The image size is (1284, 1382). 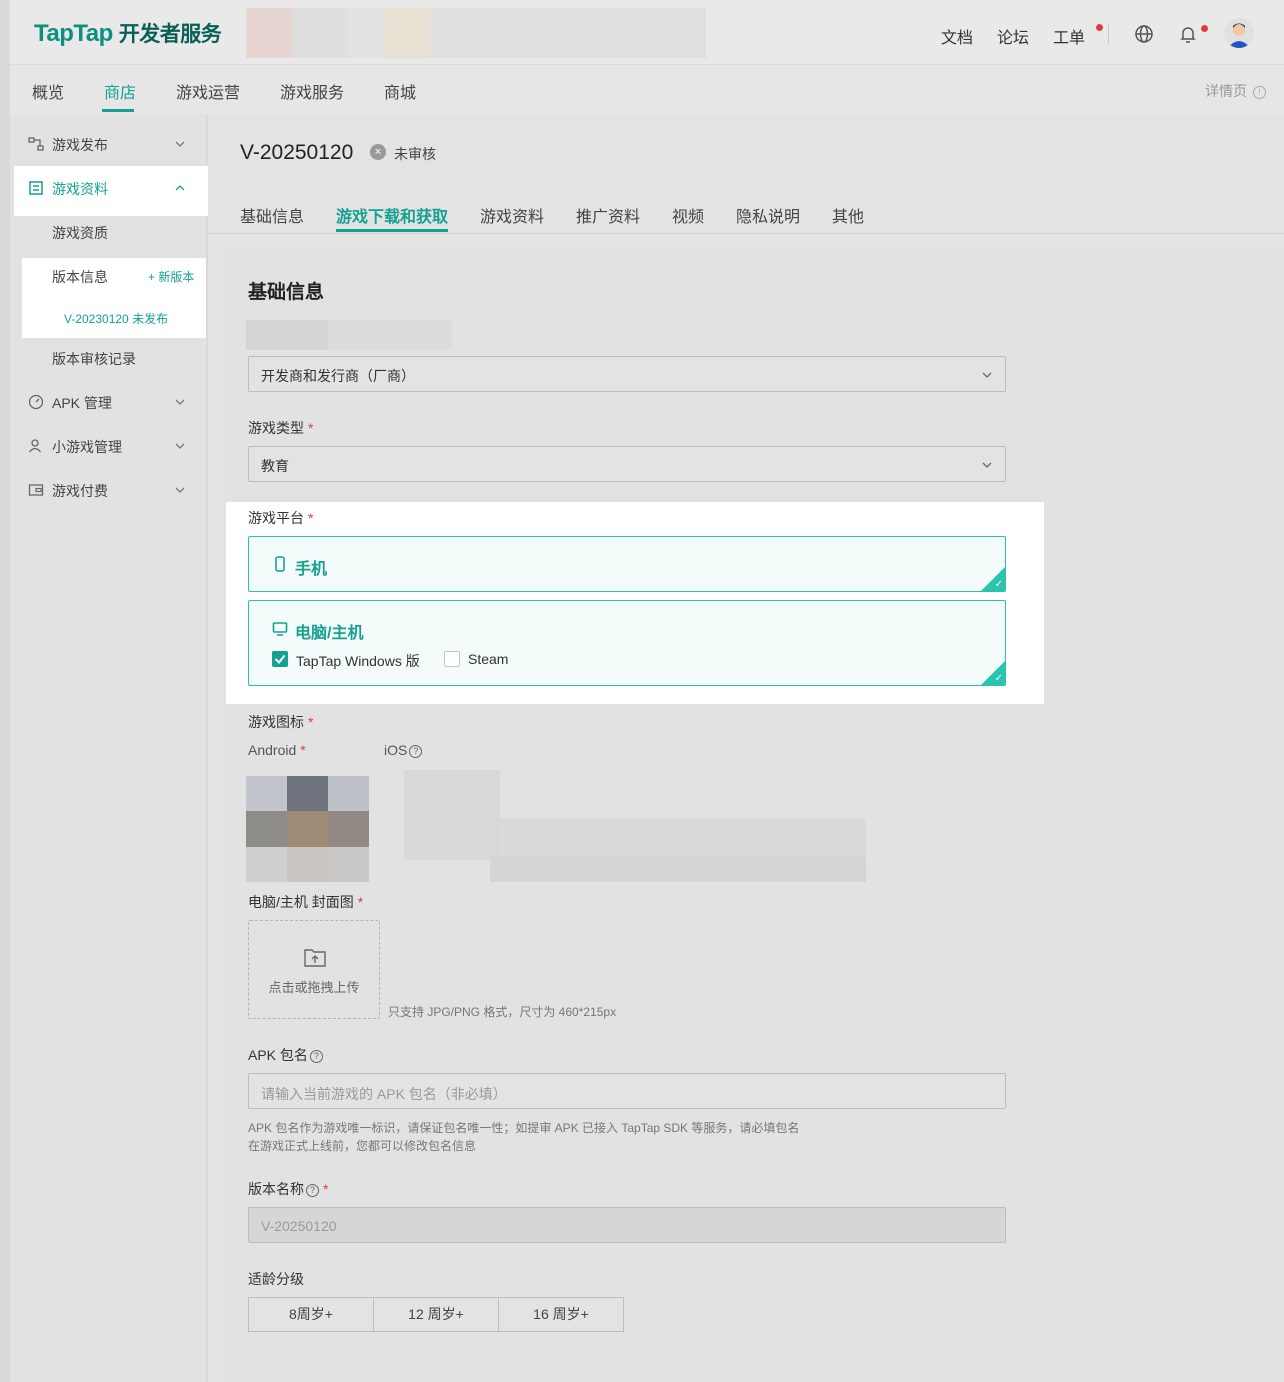 I want to click on input-placeholder: 请输入当前游戏的 APK 包名（非必填）, so click(x=384, y=1094).